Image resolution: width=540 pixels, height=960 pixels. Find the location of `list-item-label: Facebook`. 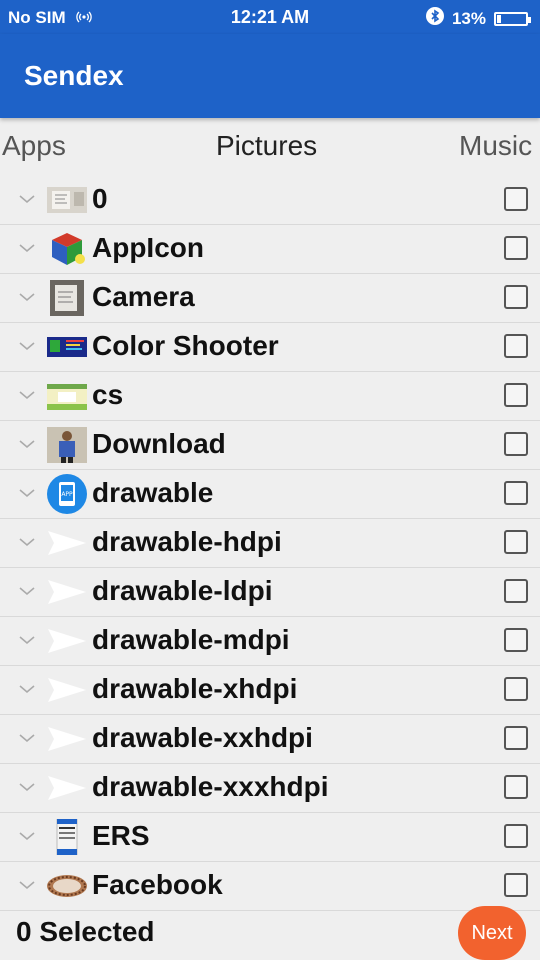

list-item-label: Facebook is located at coordinates (157, 884).